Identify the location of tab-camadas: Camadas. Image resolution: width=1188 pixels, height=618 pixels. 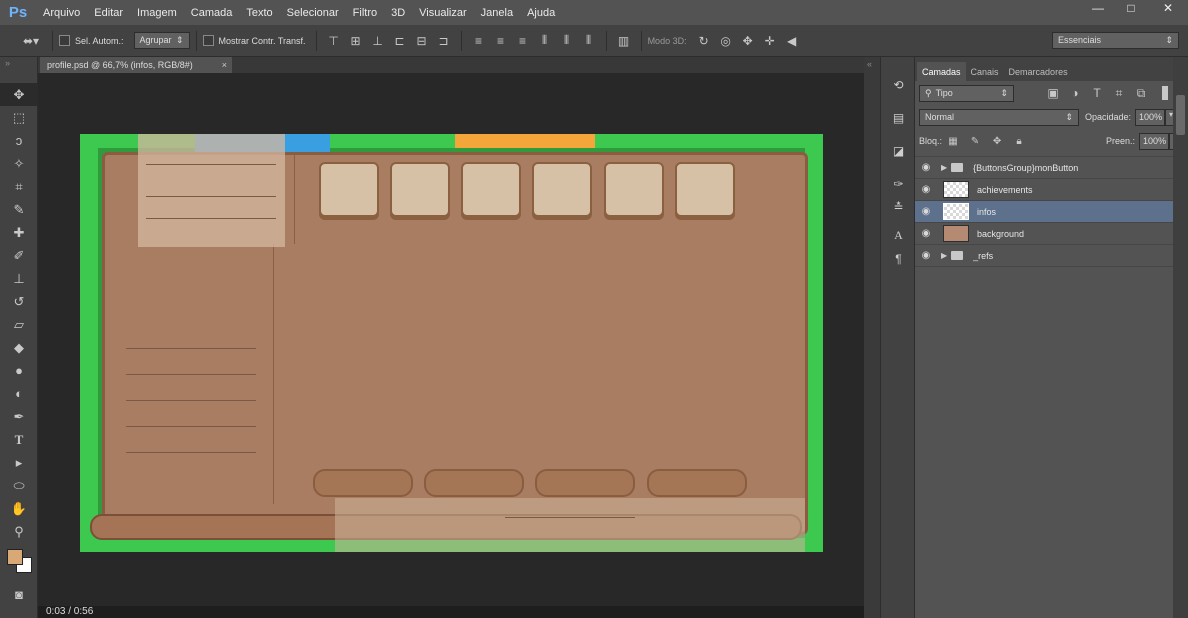
(941, 71).